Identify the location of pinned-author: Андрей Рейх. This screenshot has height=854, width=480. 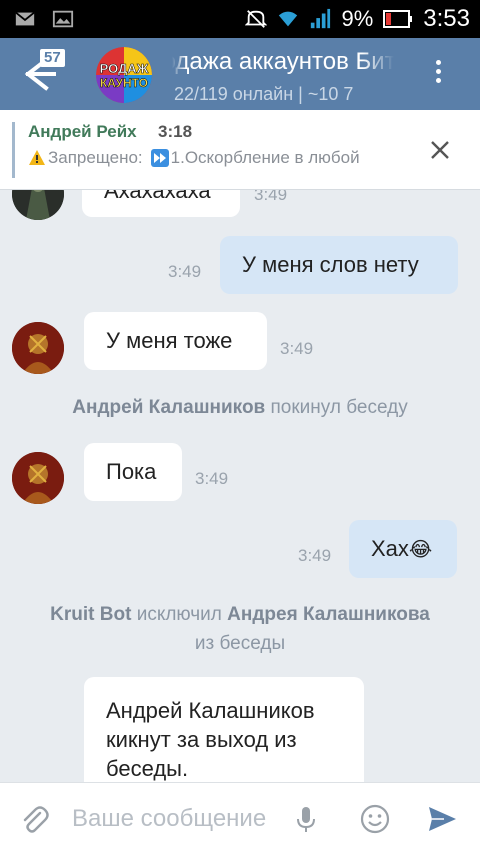
(82, 131).